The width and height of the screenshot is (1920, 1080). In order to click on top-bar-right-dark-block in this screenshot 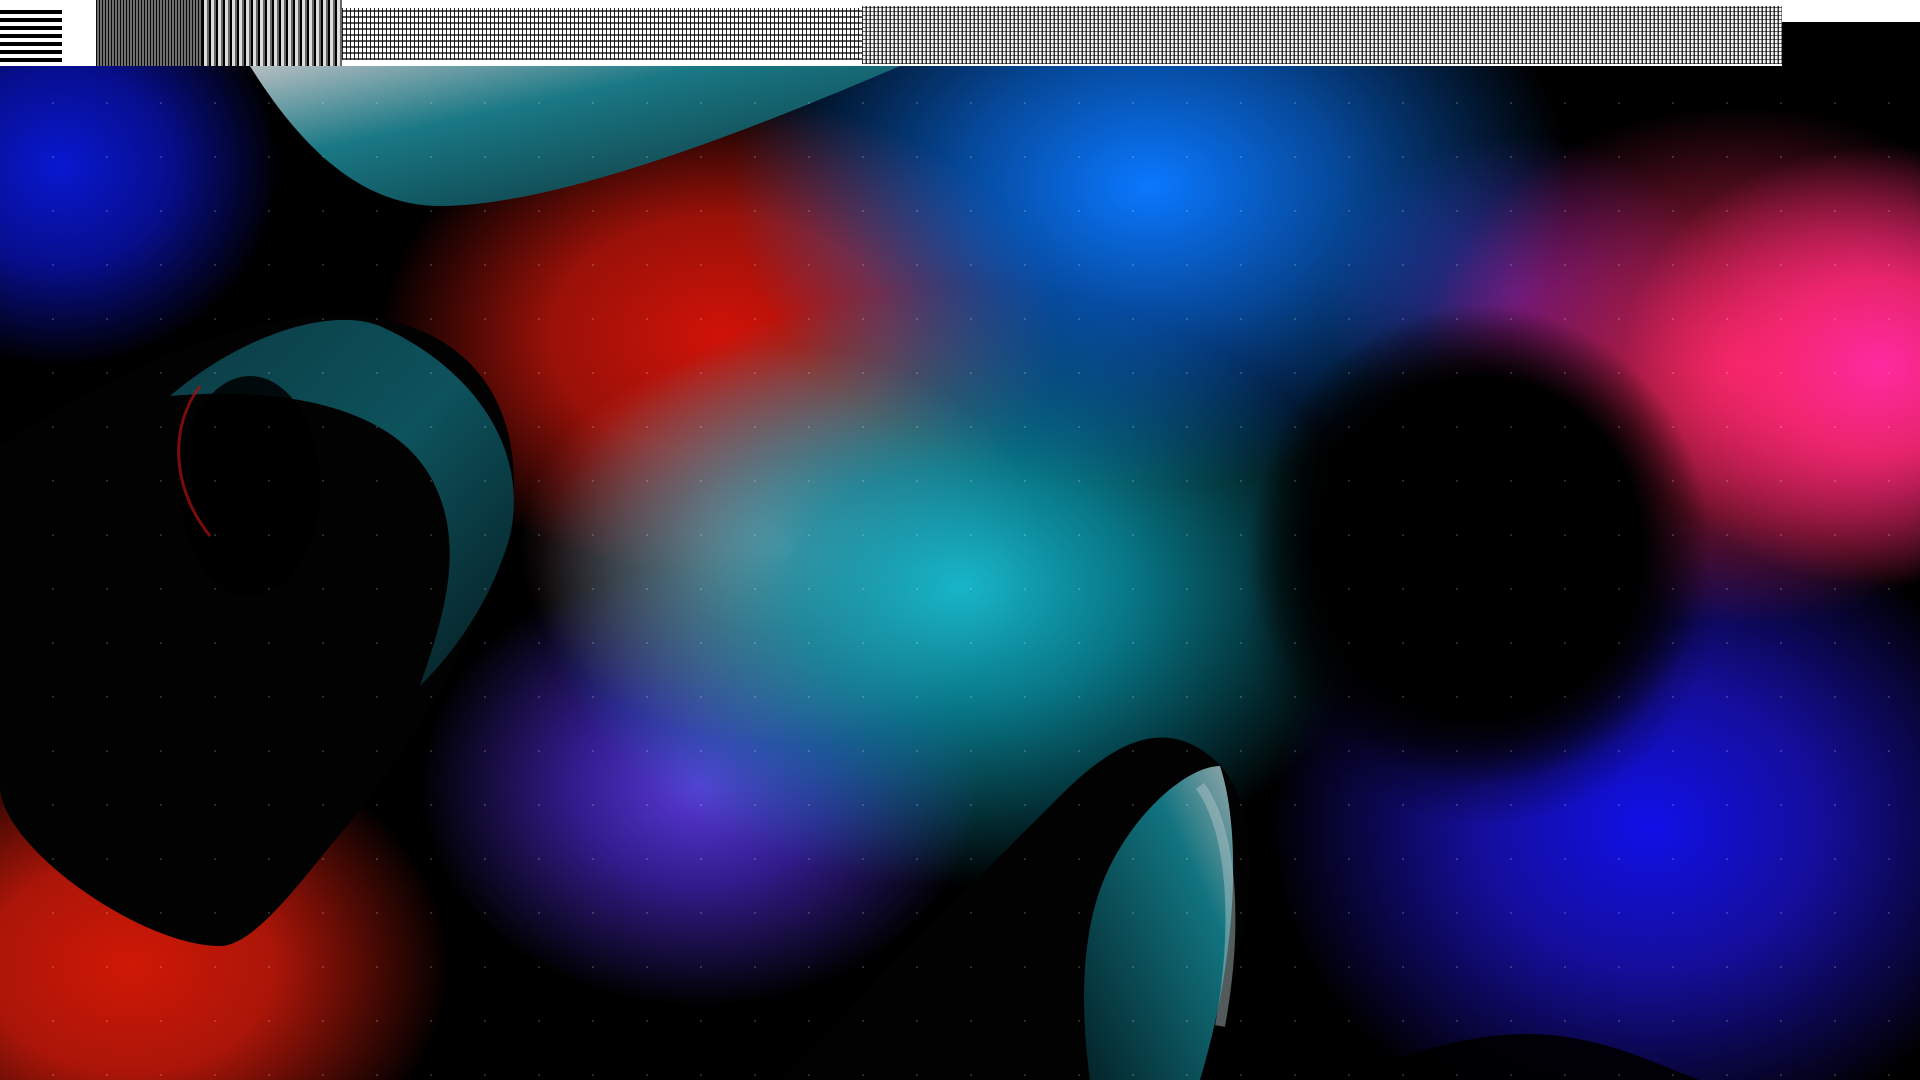, I will do `click(1851, 44)`.